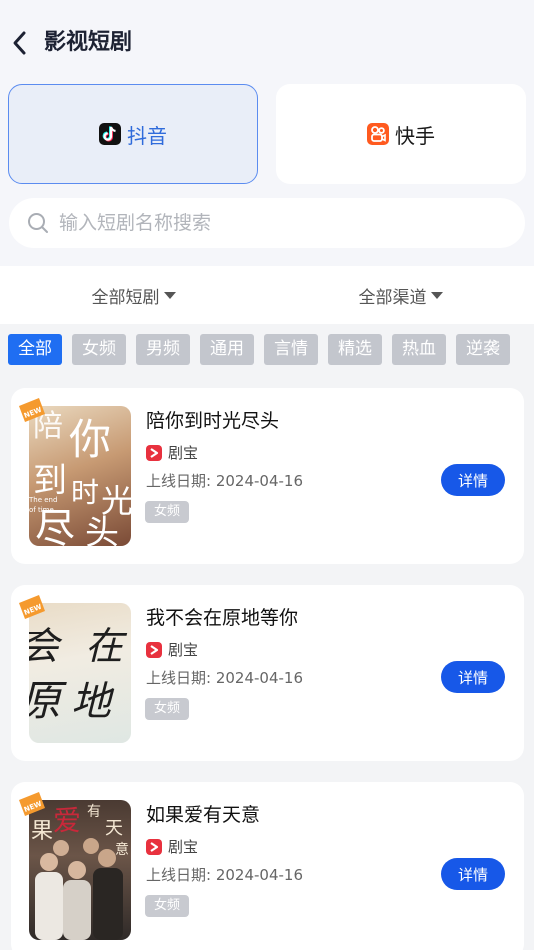  Describe the element at coordinates (85, 492) in the screenshot. I see `poster-char: 时` at that location.